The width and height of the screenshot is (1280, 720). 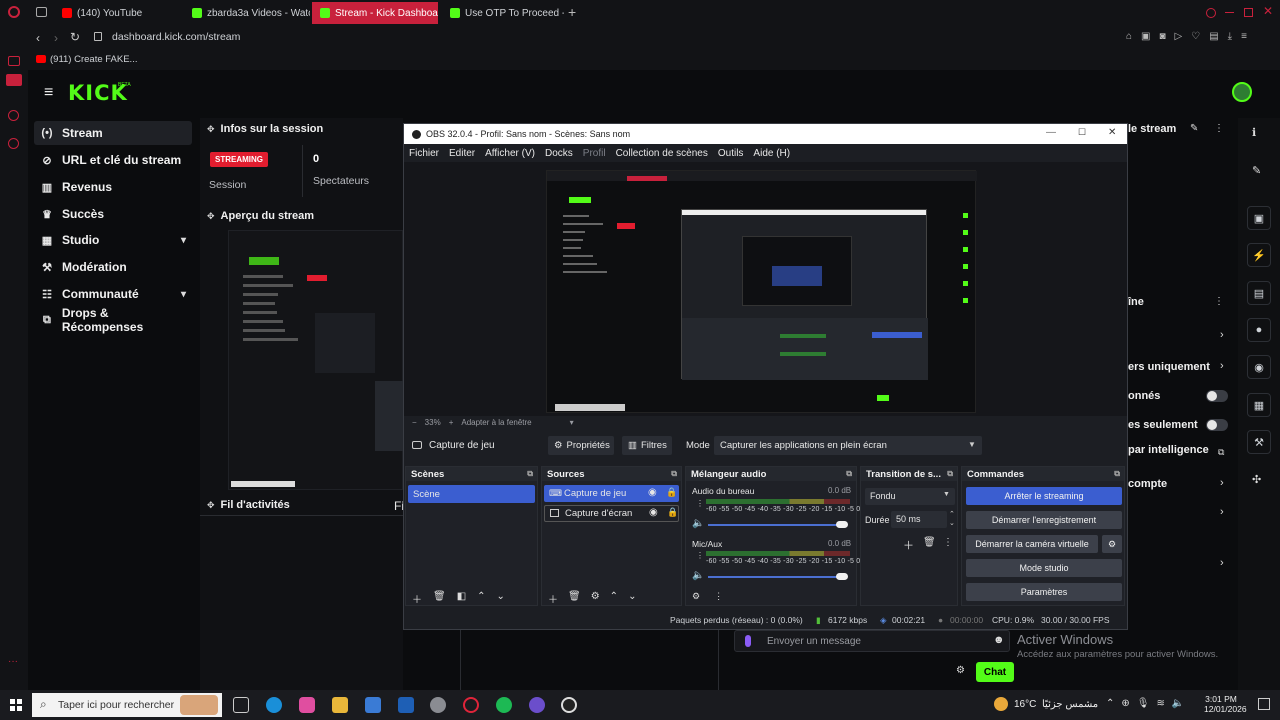 I want to click on maximize-window-icon, so click(x=1248, y=12).